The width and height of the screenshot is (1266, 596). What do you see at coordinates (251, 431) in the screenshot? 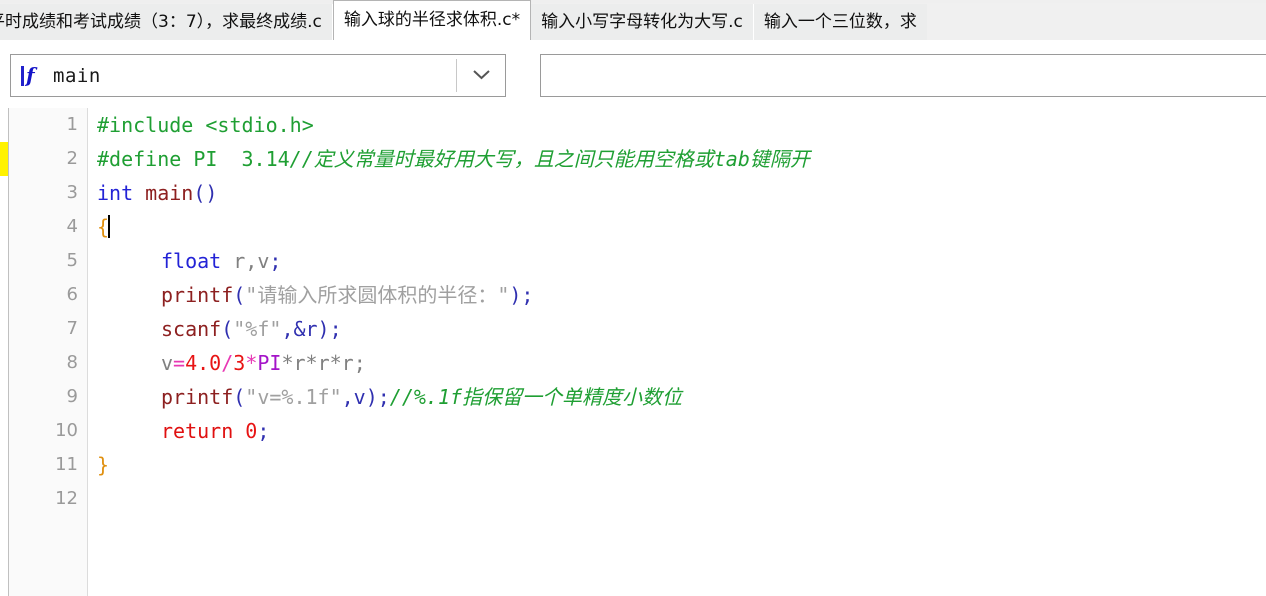
I see `token-number: 0` at bounding box center [251, 431].